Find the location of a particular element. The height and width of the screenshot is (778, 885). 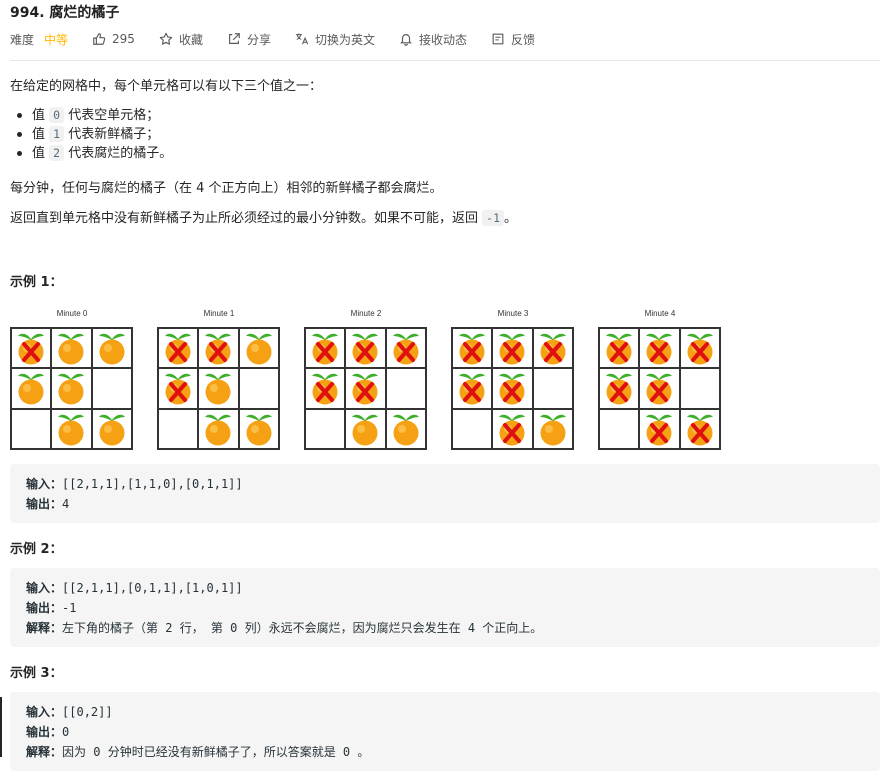

problem-meta-bar: 难度 中等 295 收藏 分享 切换为英文 接收动态 反馈 is located at coordinates (284, 39).